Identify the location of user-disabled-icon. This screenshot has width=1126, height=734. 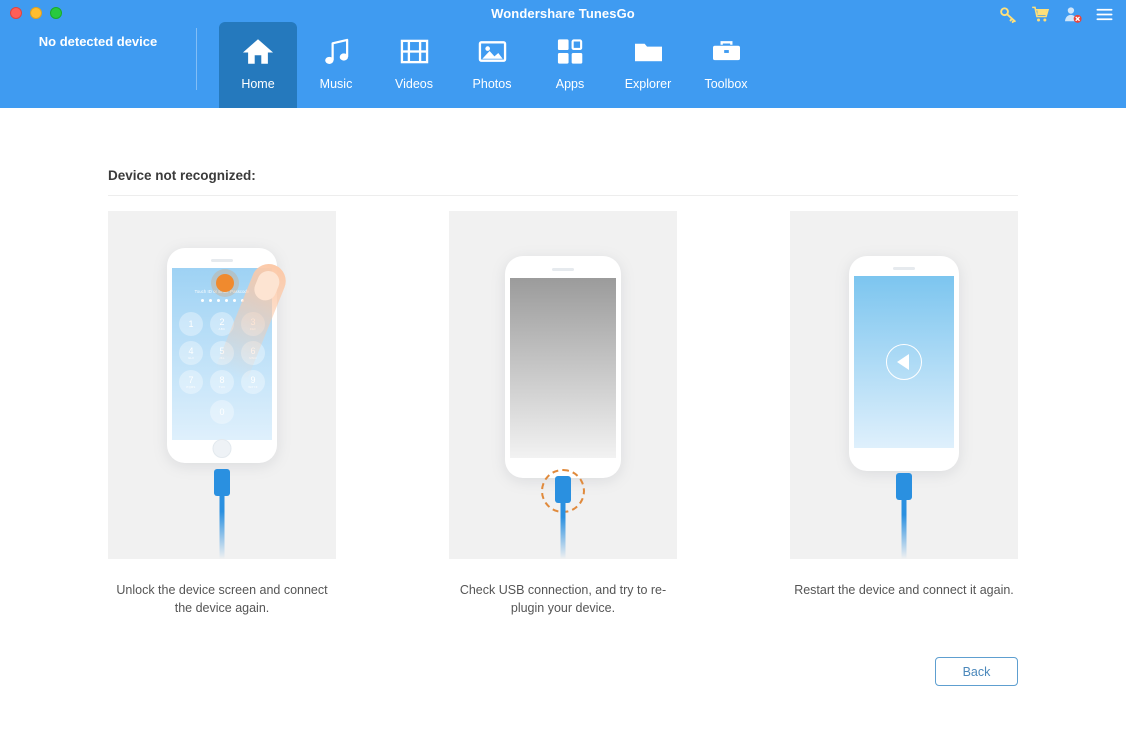
(1072, 14).